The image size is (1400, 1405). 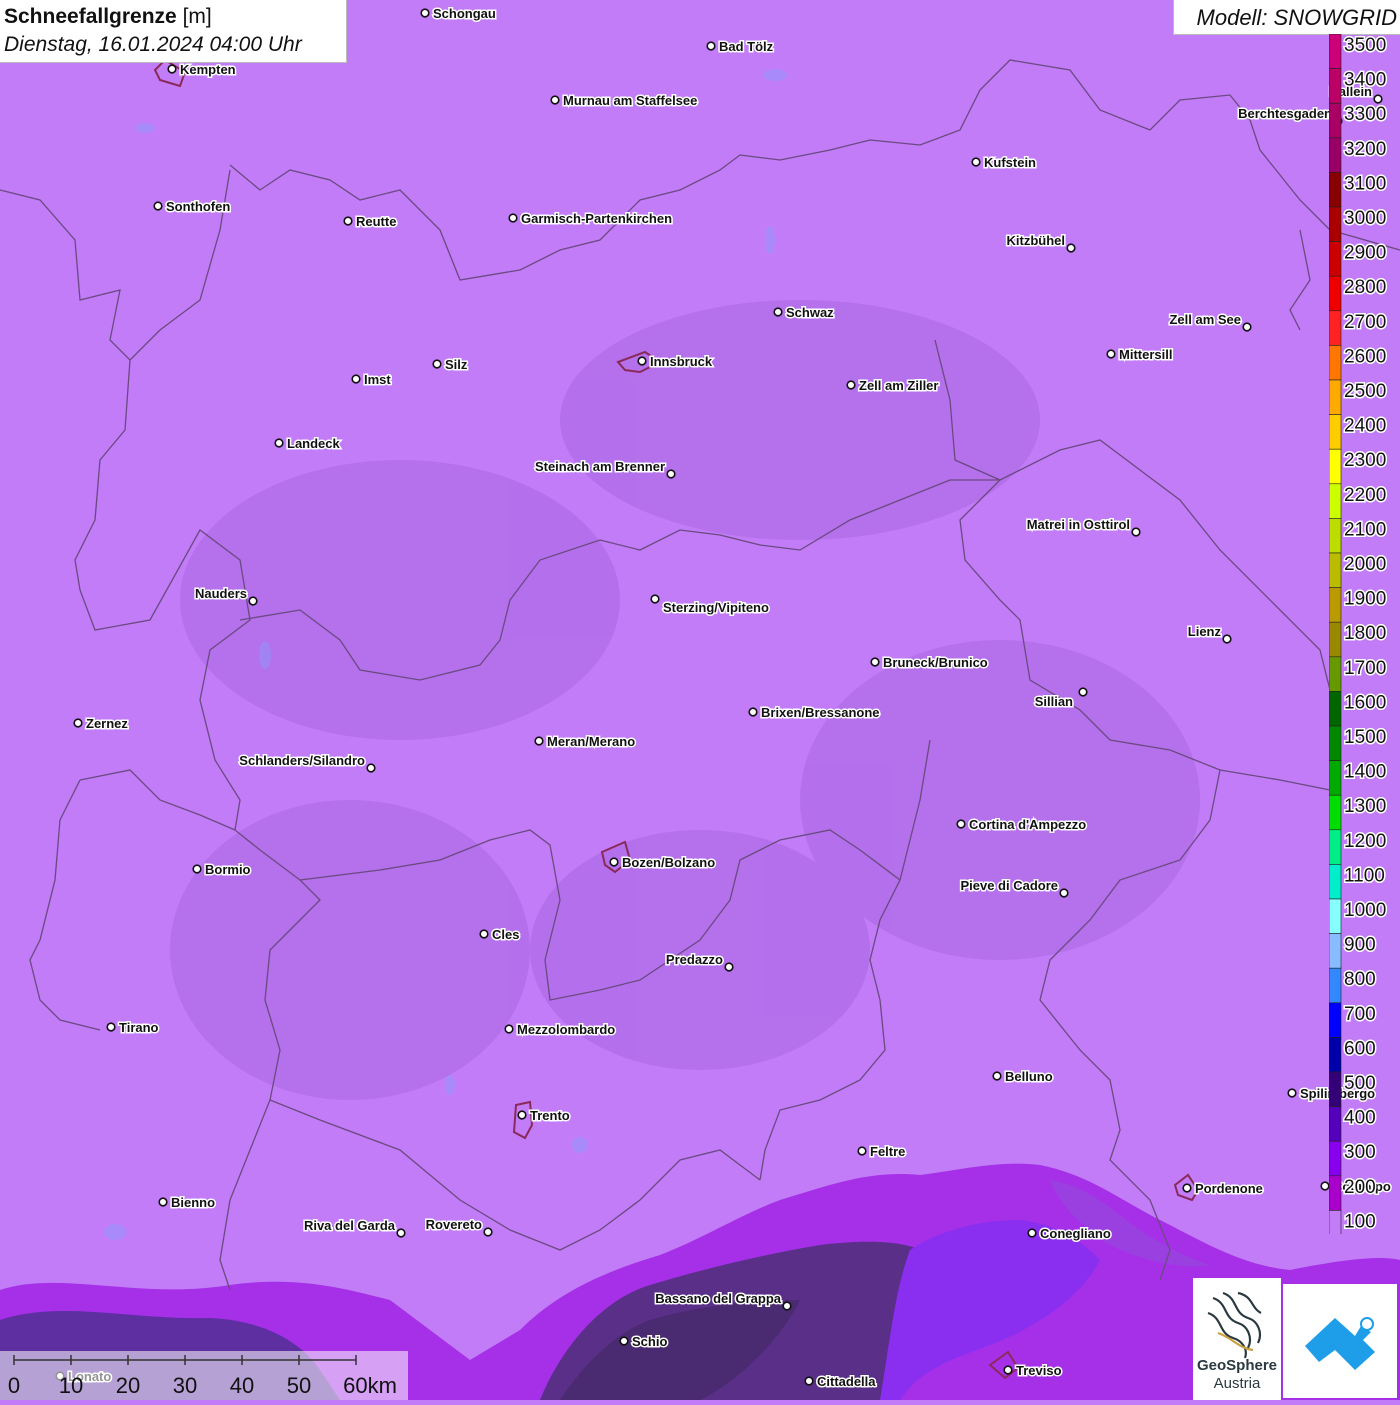 I want to click on legend-value: 100, so click(x=1360, y=1221).